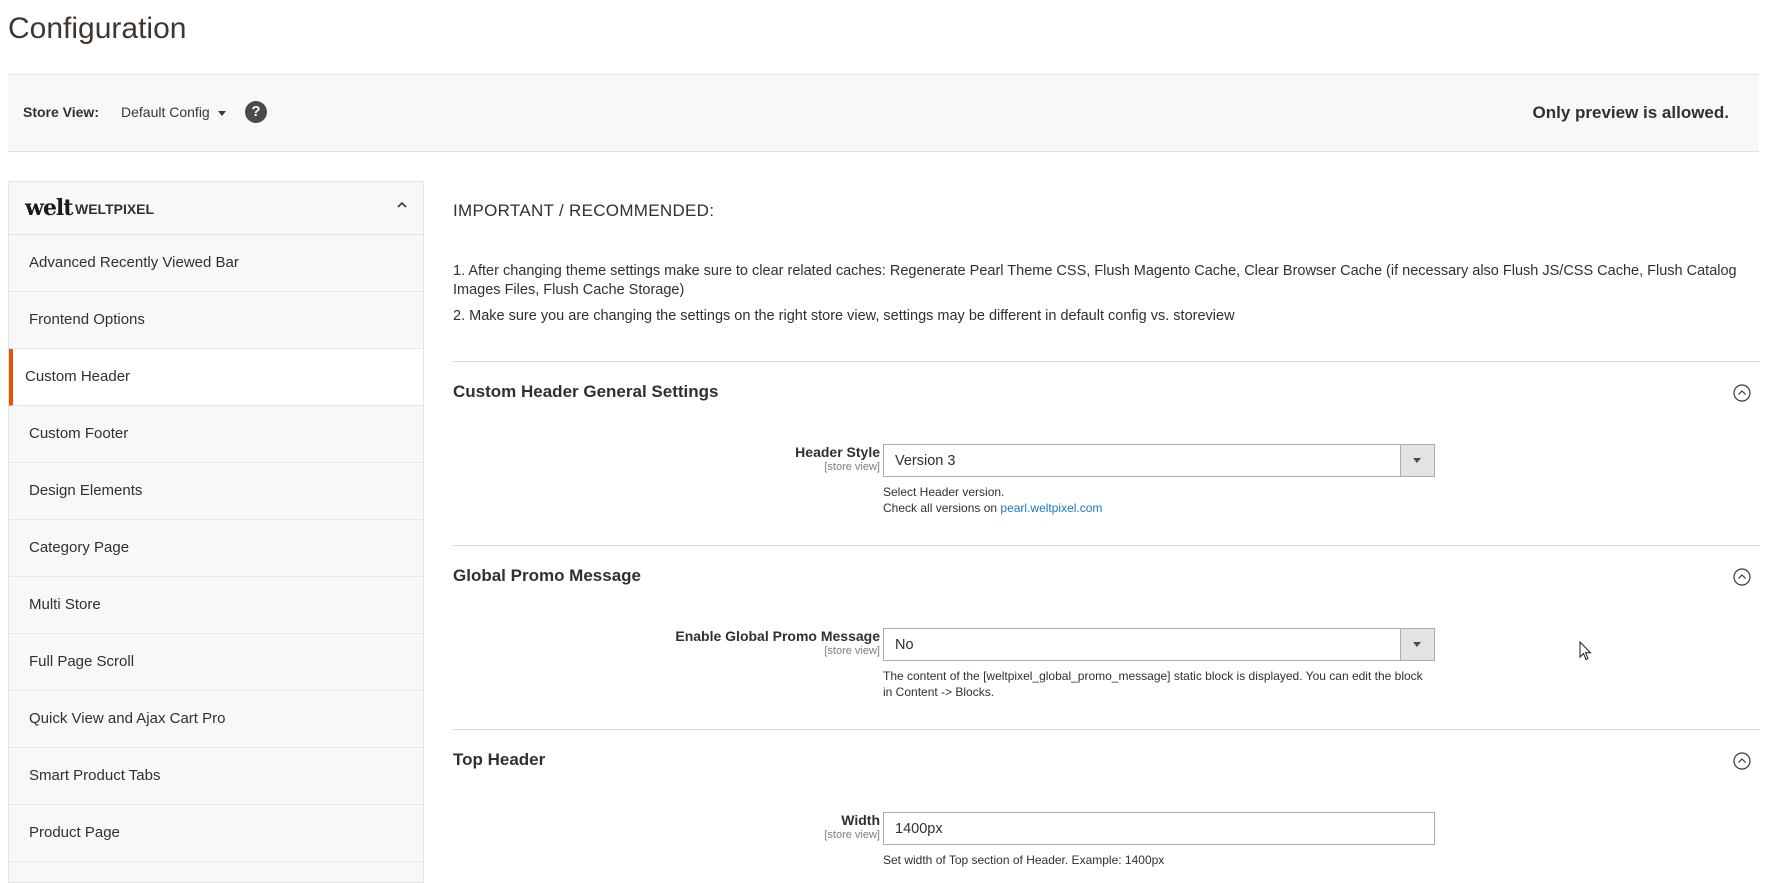 This screenshot has height=883, width=1767. I want to click on store-view-value: Default Config, so click(165, 112).